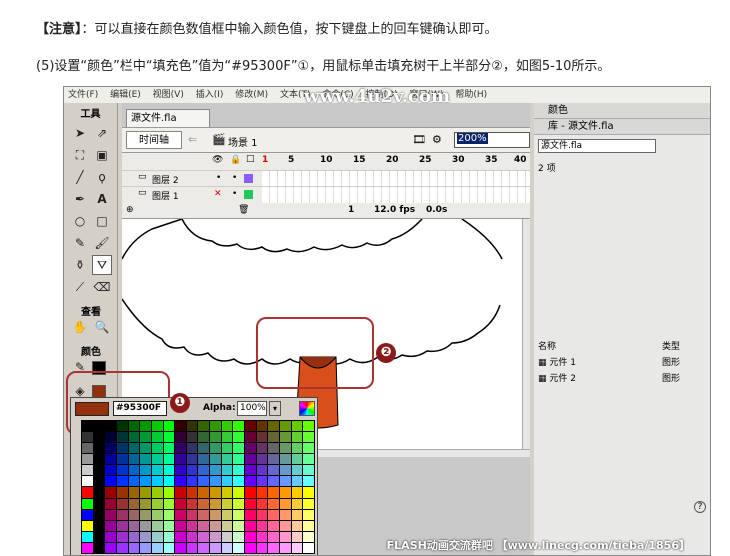  I want to click on back-arrow-icon: ⇐, so click(192, 139).